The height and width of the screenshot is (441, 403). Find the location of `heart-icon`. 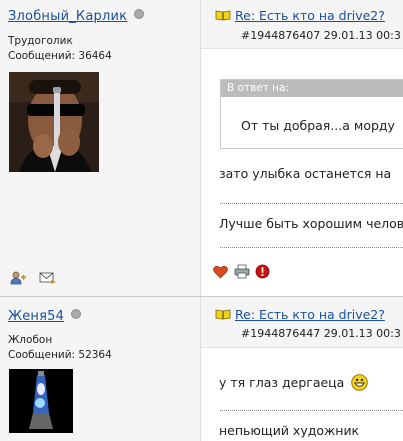

heart-icon is located at coordinates (220, 273).